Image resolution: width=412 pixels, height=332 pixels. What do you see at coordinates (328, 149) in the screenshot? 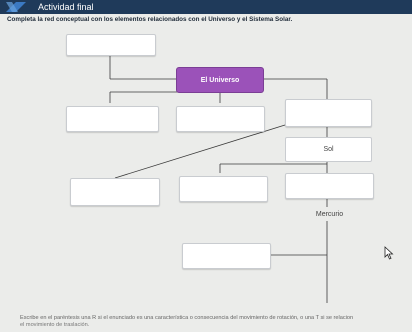
I see `concept-node-sun: Sol` at bounding box center [328, 149].